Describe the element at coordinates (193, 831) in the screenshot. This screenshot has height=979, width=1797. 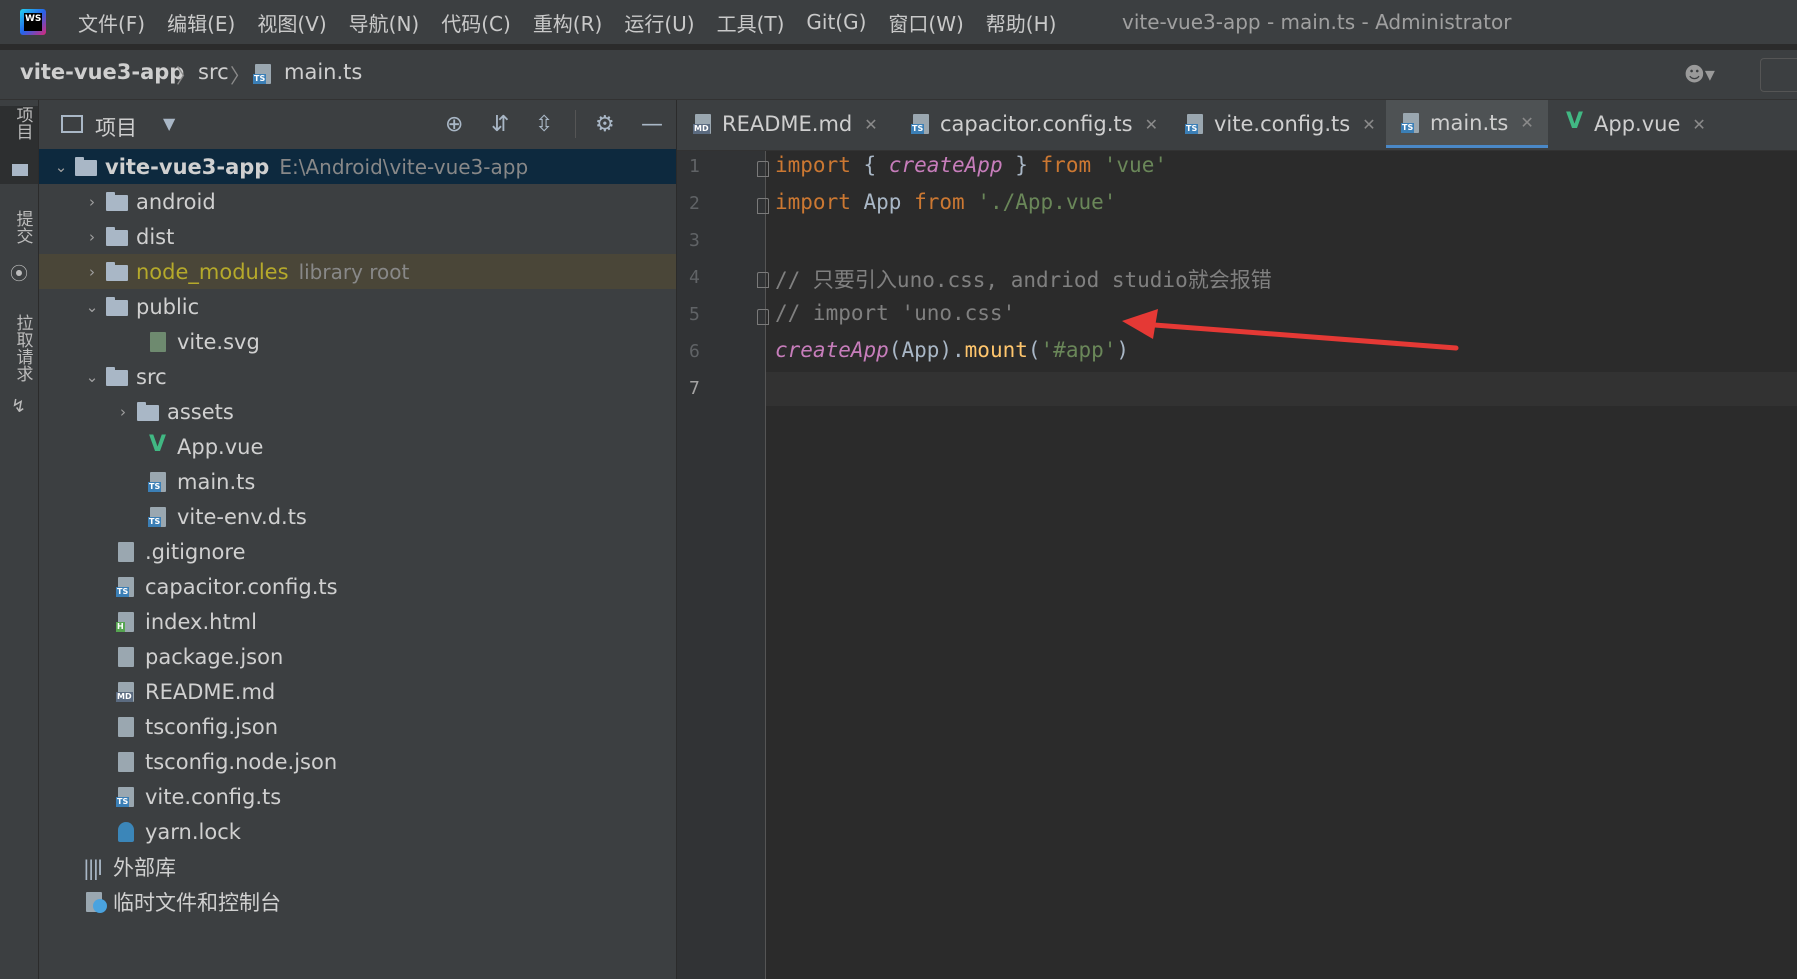
I see `tree-item-label: yarn.lock` at that location.